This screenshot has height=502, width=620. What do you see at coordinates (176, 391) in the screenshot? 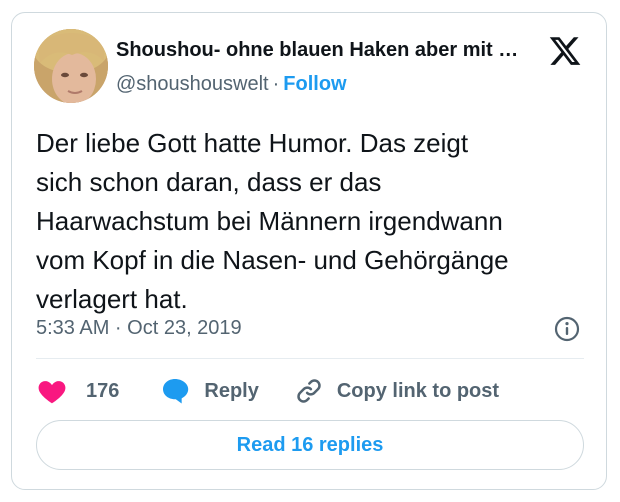
I see `speech-bubble-icon` at bounding box center [176, 391].